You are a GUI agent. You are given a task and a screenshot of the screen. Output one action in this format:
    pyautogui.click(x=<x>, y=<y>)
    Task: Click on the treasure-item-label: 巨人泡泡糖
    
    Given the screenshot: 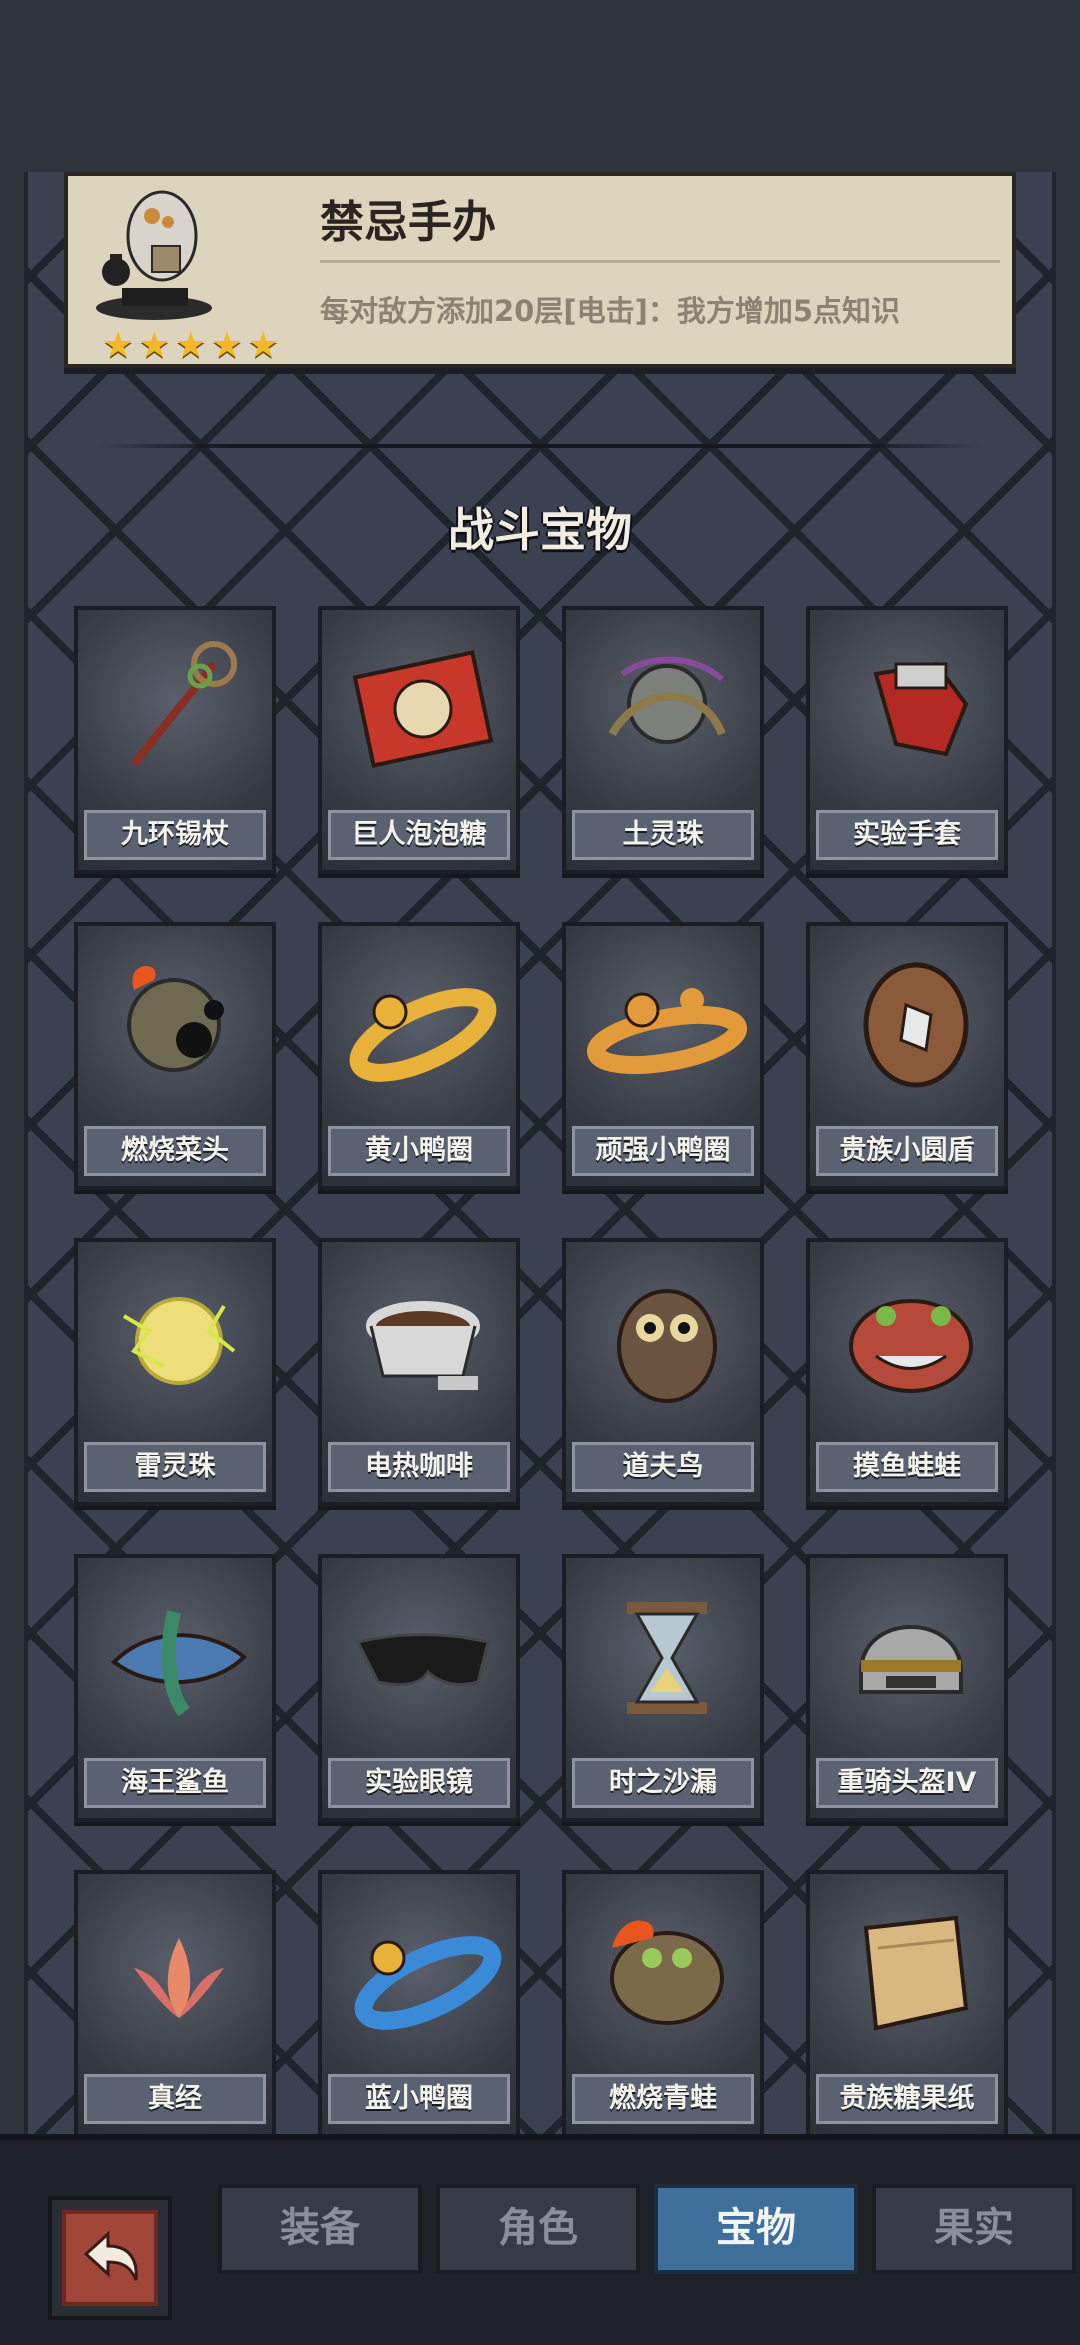 What is the action you would take?
    pyautogui.click(x=419, y=835)
    